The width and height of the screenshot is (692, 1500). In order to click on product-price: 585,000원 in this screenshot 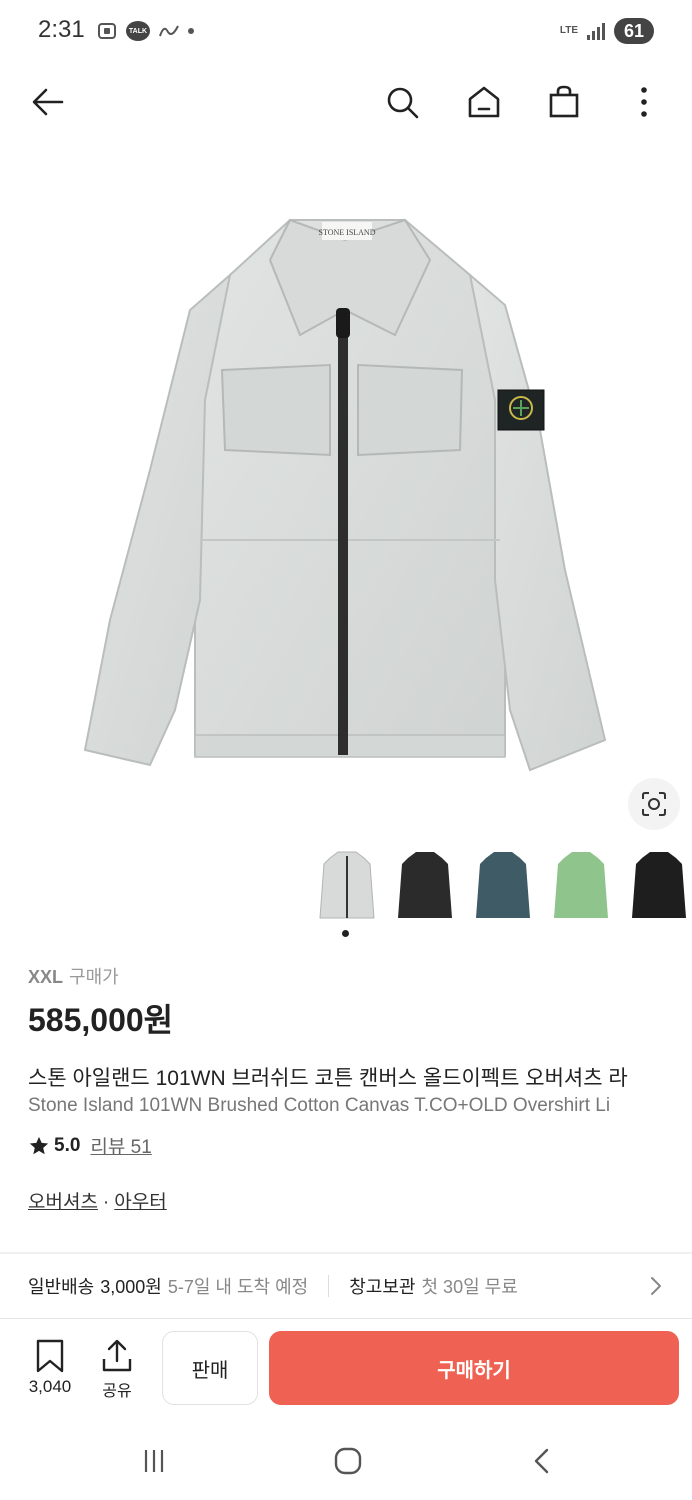, I will do `click(101, 1020)`.